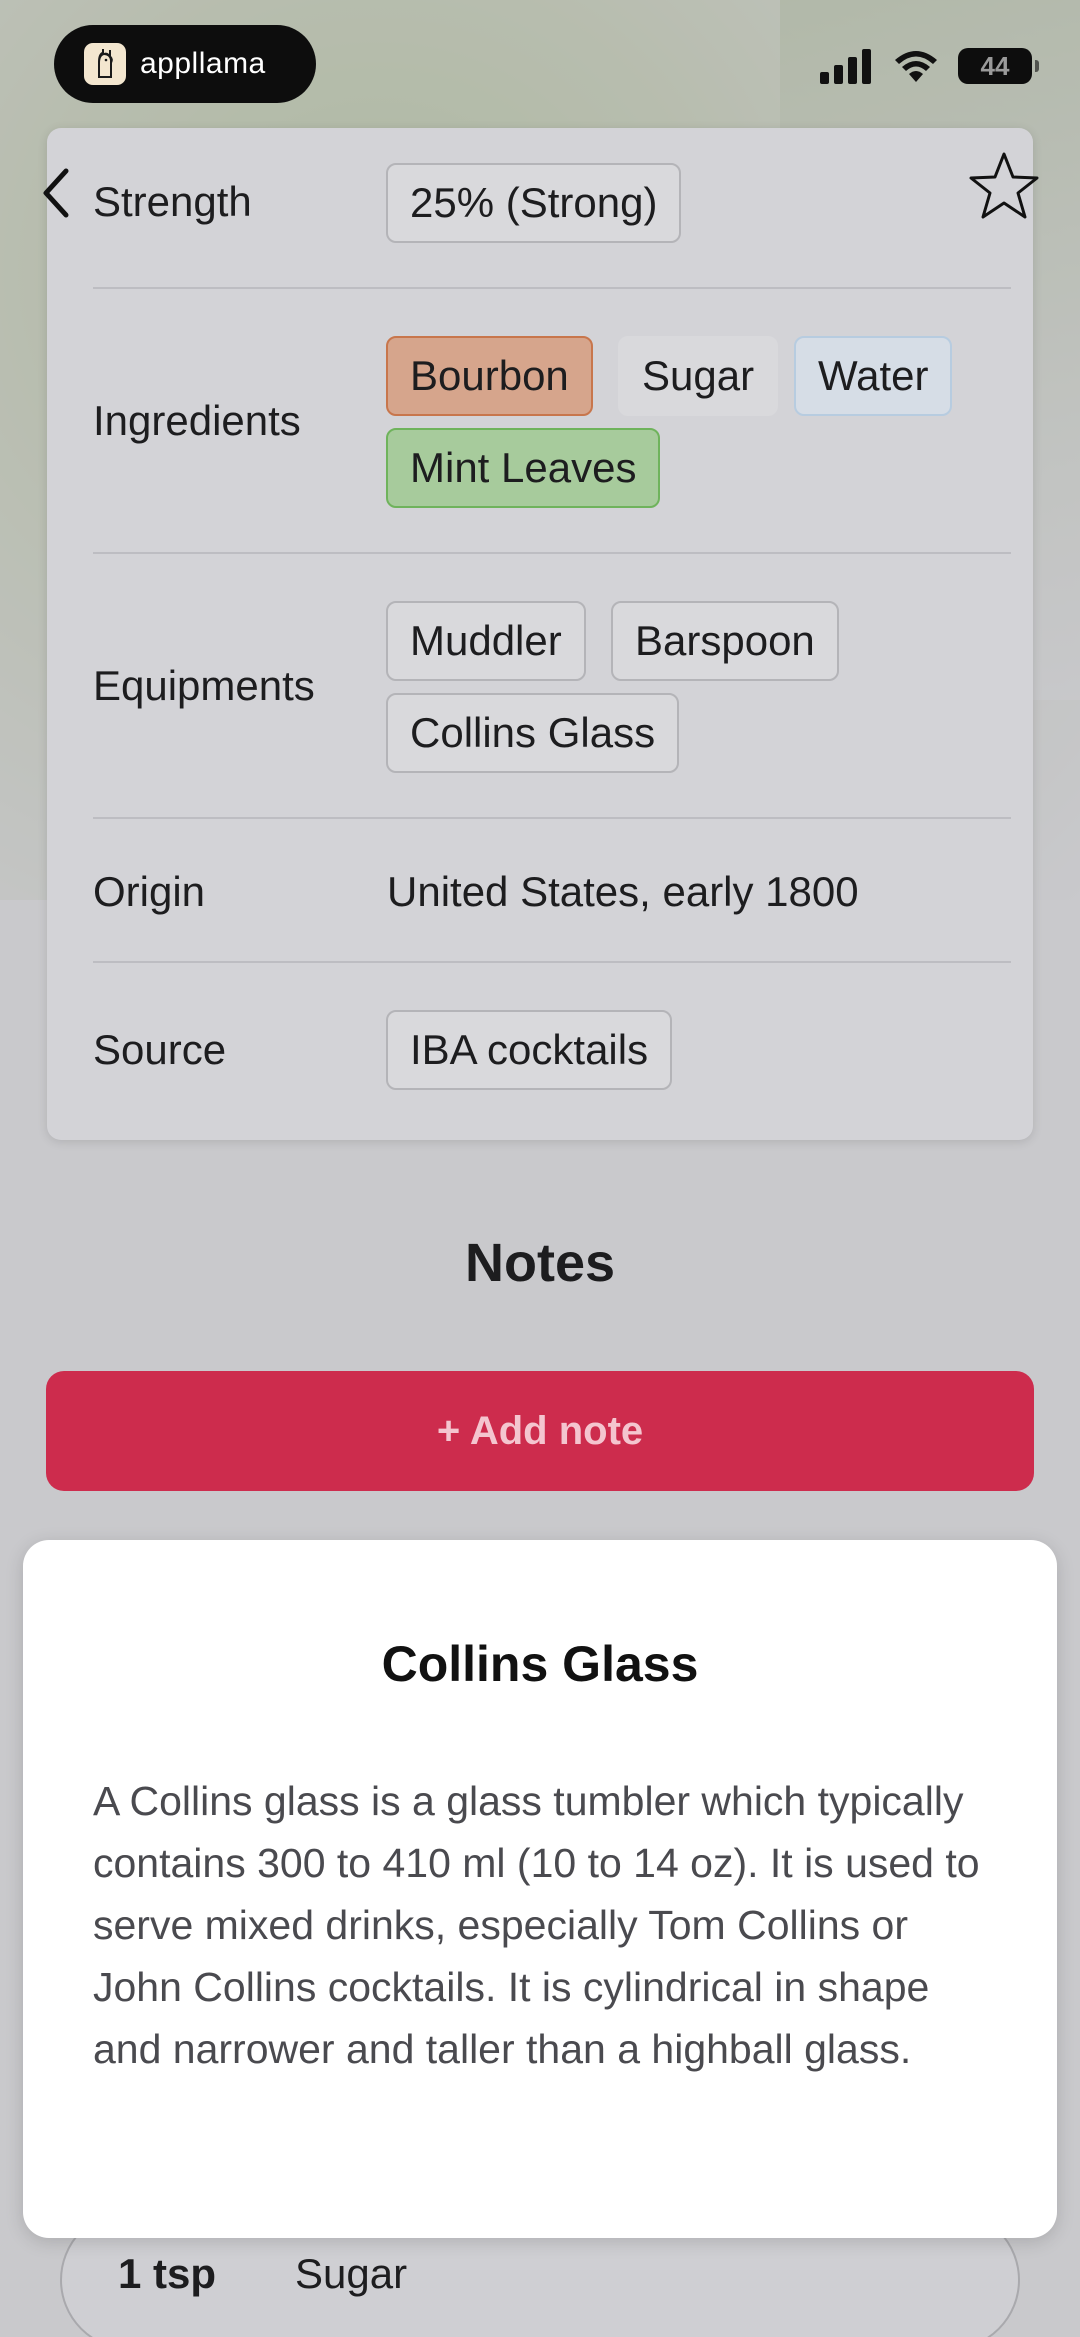 This screenshot has height=2337, width=1080. Describe the element at coordinates (540, 1263) in the screenshot. I see `notes-heading: Notes` at that location.